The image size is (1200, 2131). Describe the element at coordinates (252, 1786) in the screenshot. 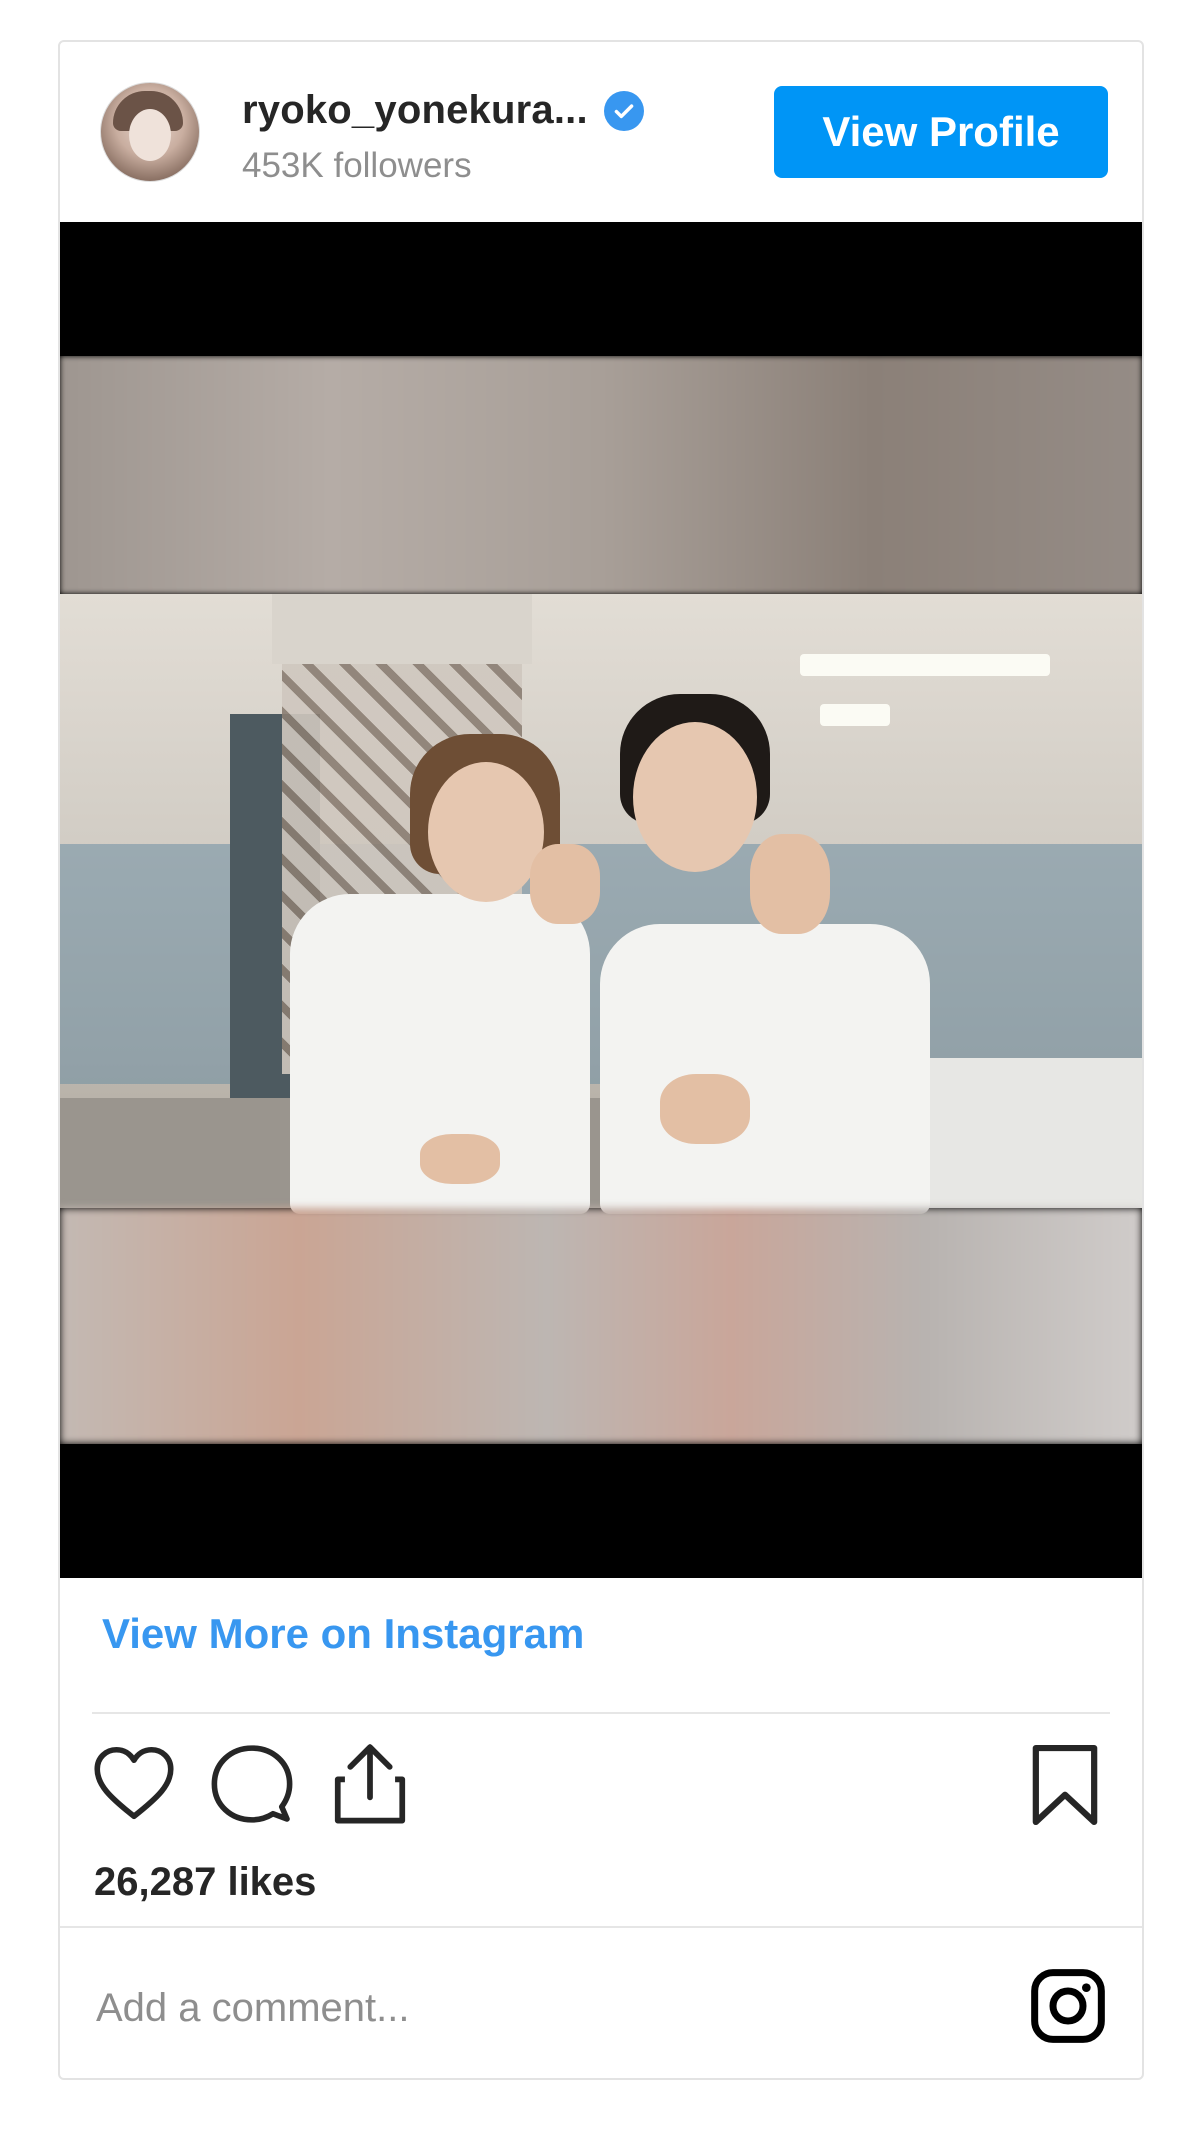

I see `comment-bubble-icon` at that location.